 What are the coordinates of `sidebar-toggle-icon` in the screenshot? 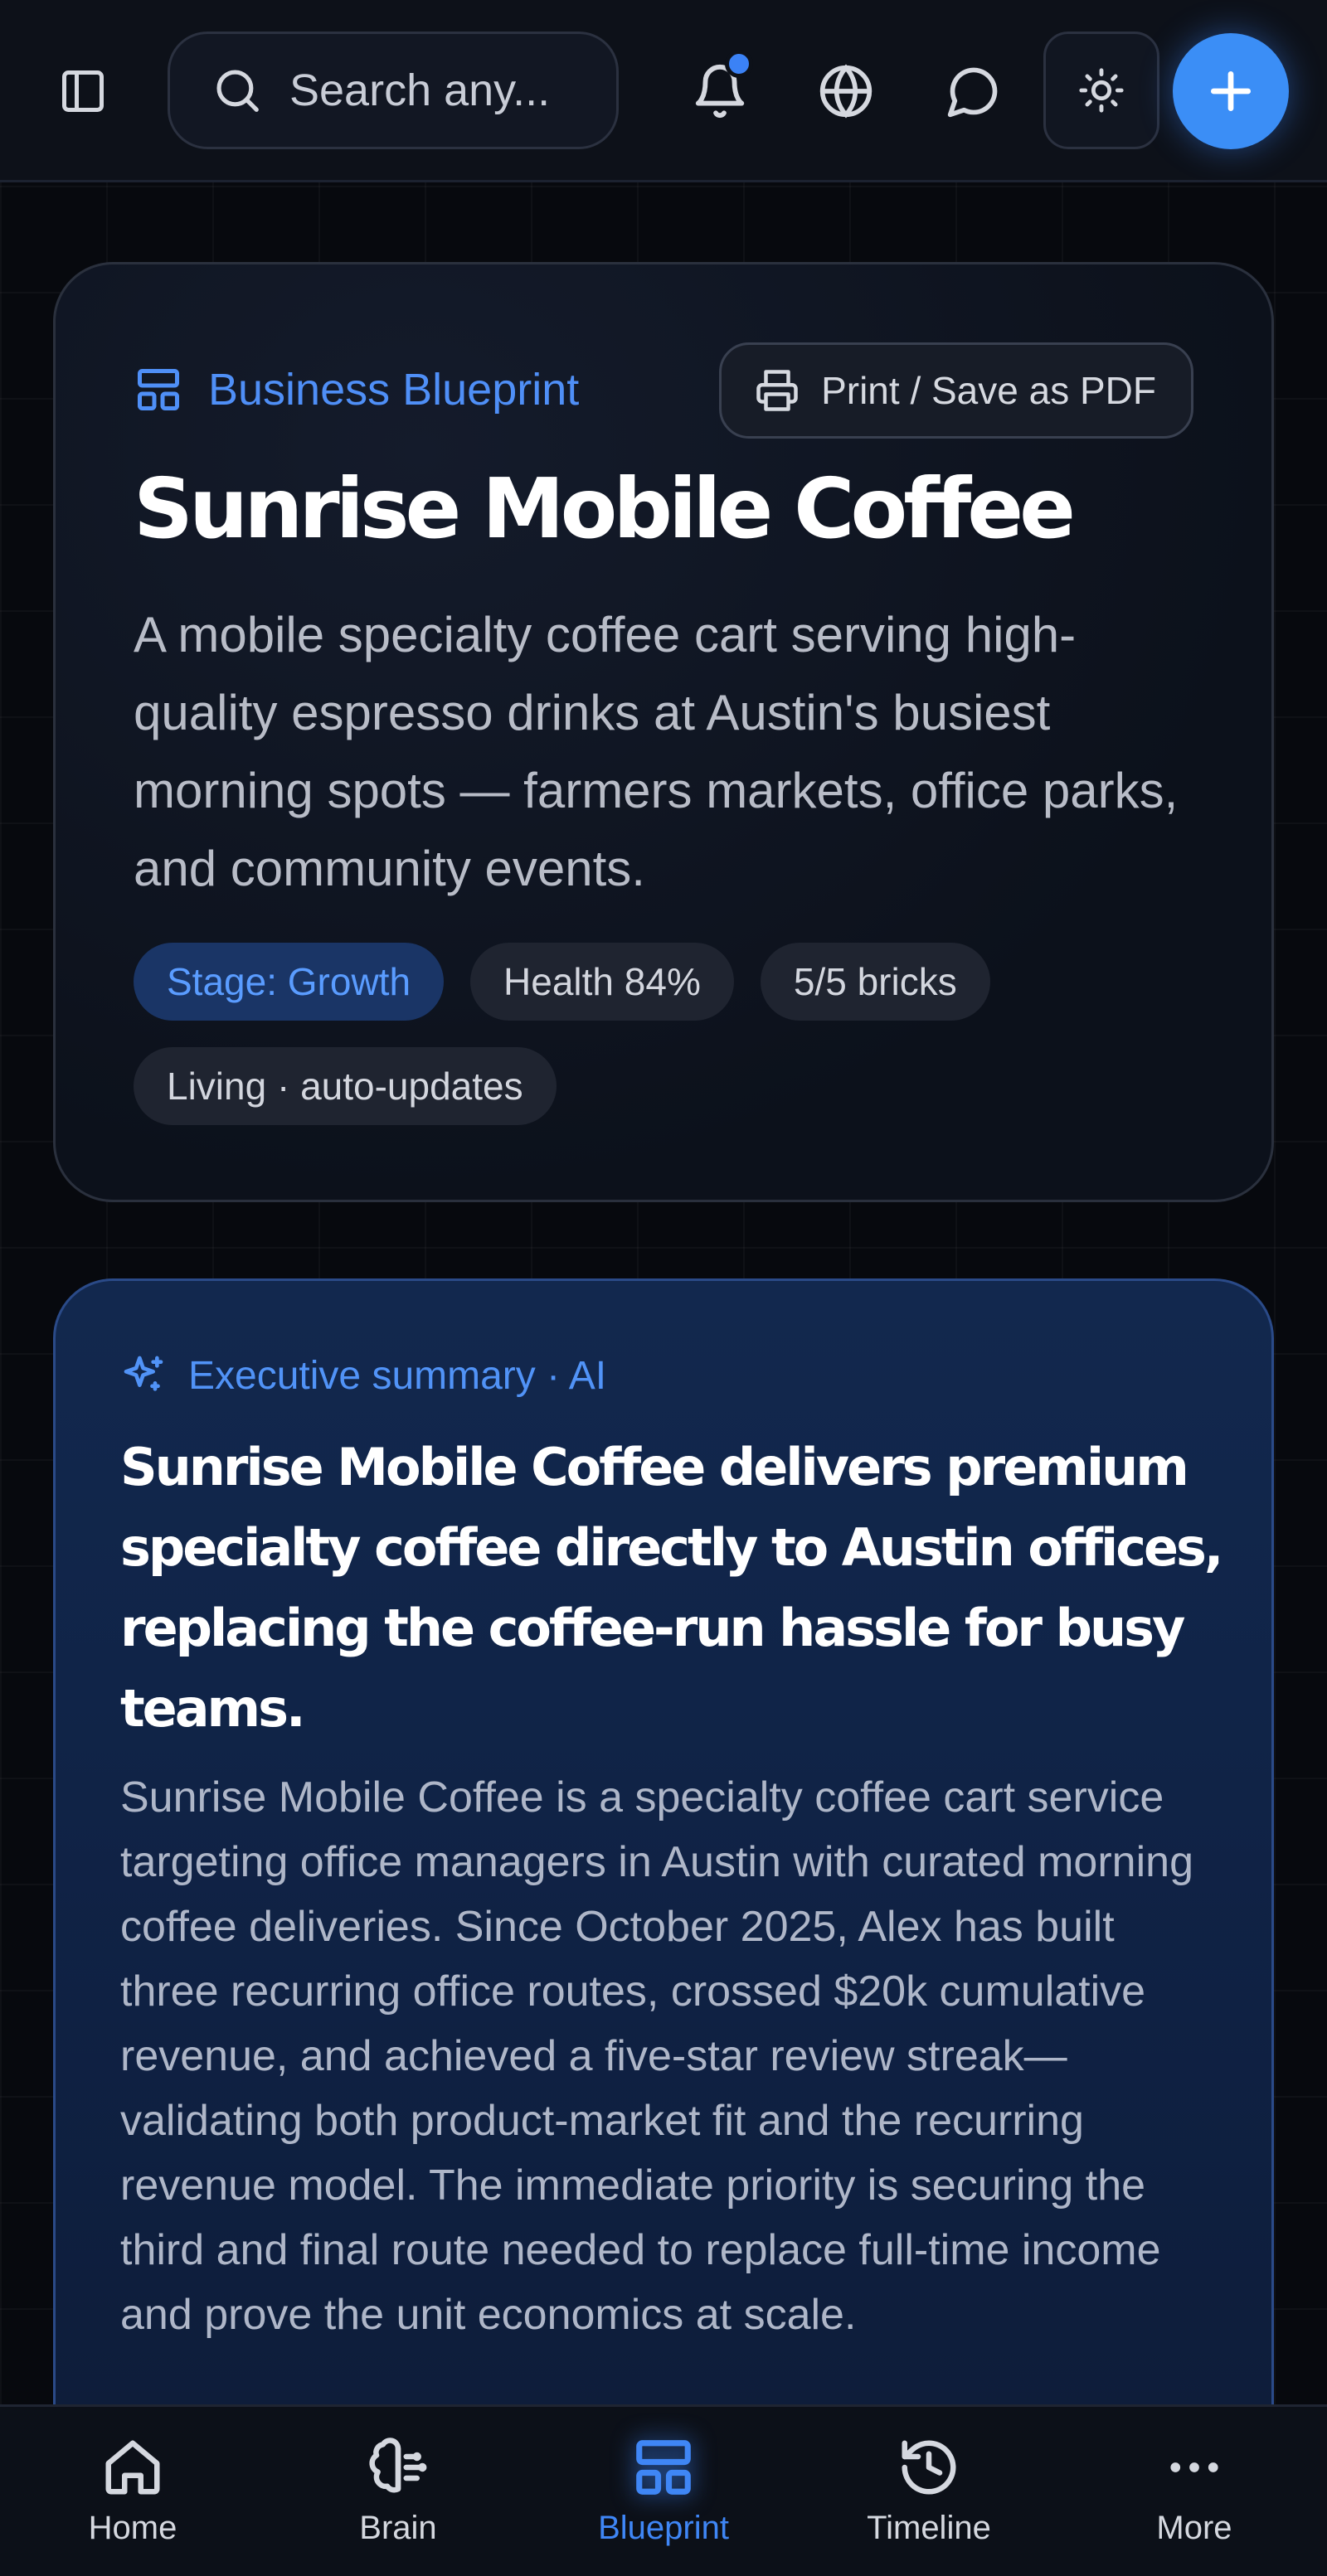 It's located at (83, 91).